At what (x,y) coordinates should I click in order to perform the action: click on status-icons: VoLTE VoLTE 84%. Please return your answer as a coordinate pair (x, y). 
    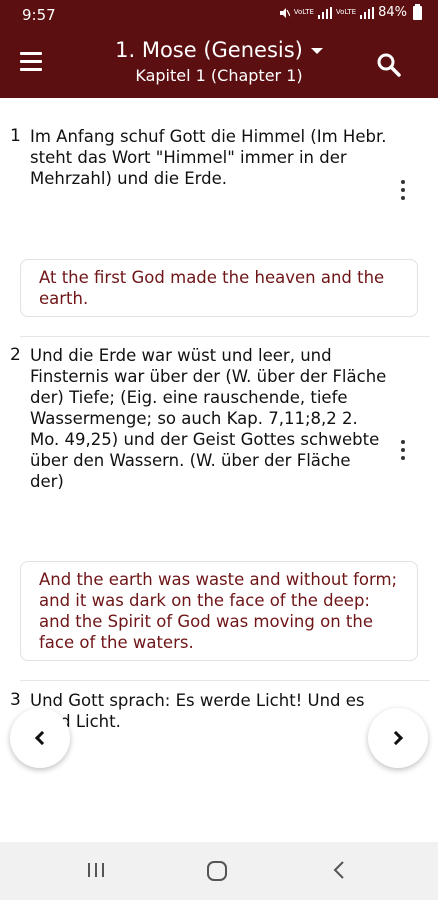
    Looking at the image, I should click on (350, 11).